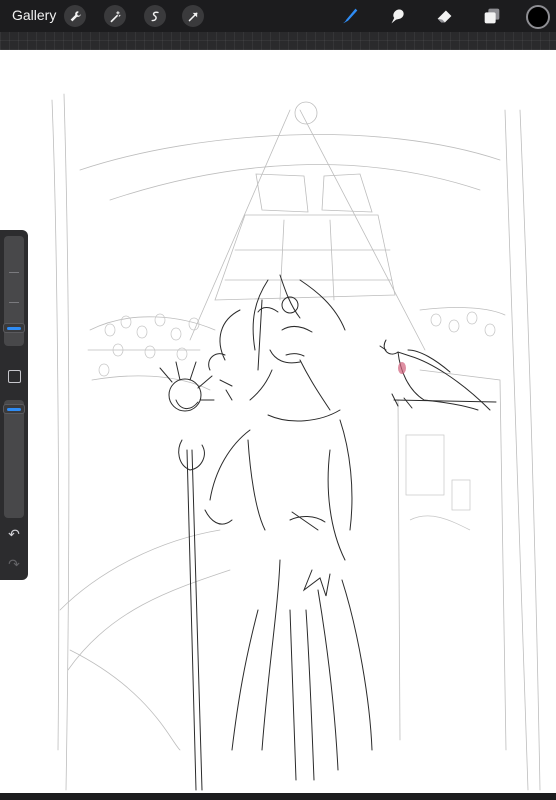 The width and height of the screenshot is (556, 800). Describe the element at coordinates (445, 16) in the screenshot. I see `eraser-icon` at that location.